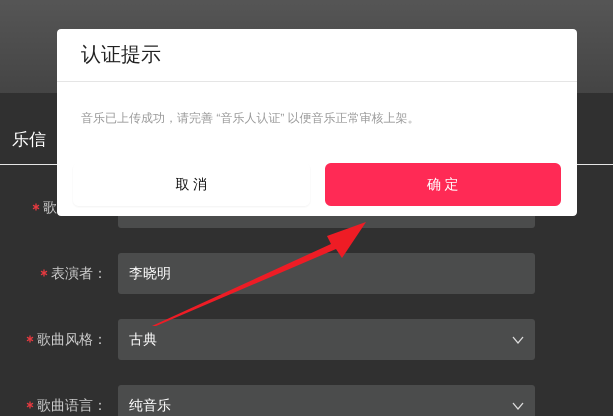  What do you see at coordinates (326, 400) in the screenshot?
I see `select-field: 纯音乐` at bounding box center [326, 400].